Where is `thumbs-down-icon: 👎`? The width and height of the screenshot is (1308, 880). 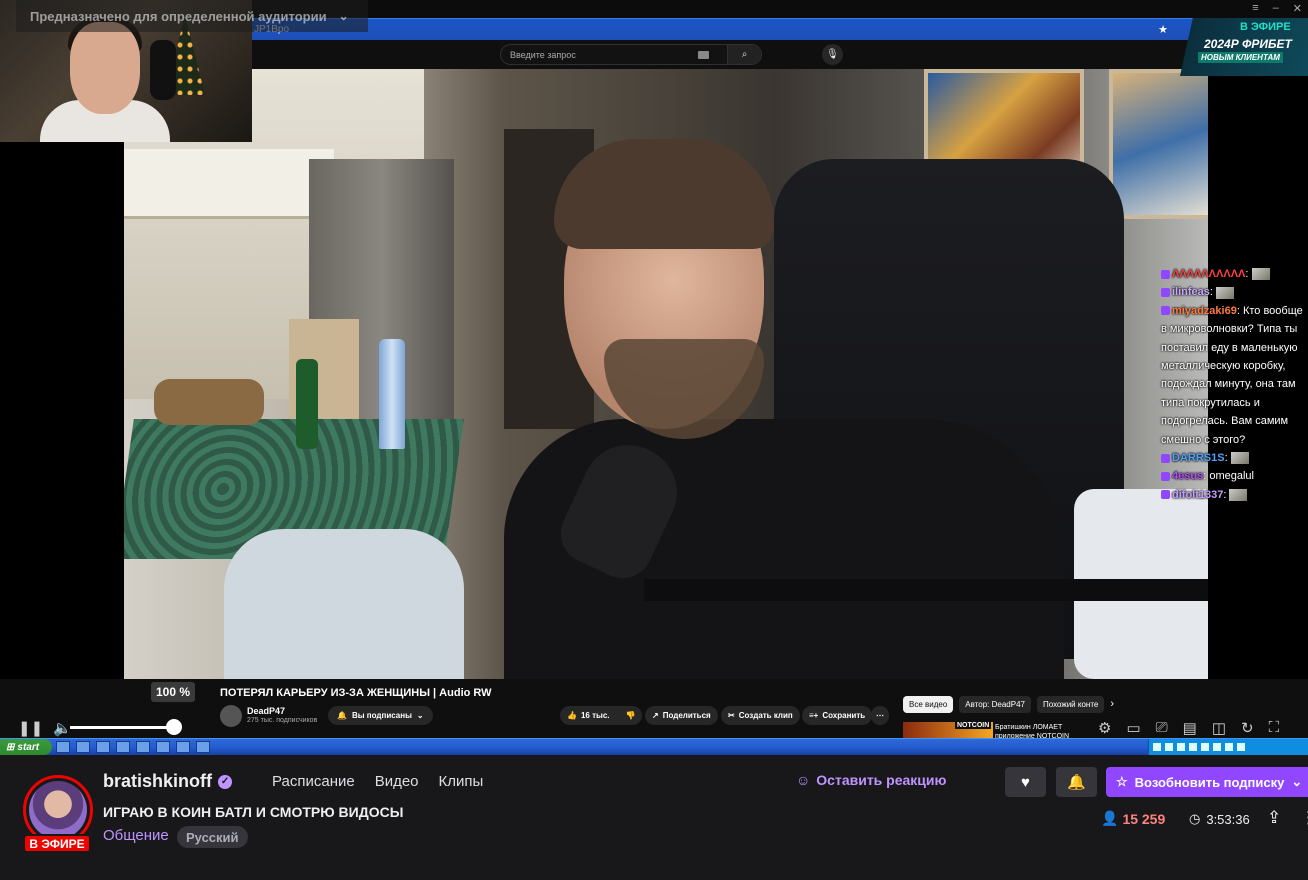 thumbs-down-icon: 👎 is located at coordinates (631, 715).